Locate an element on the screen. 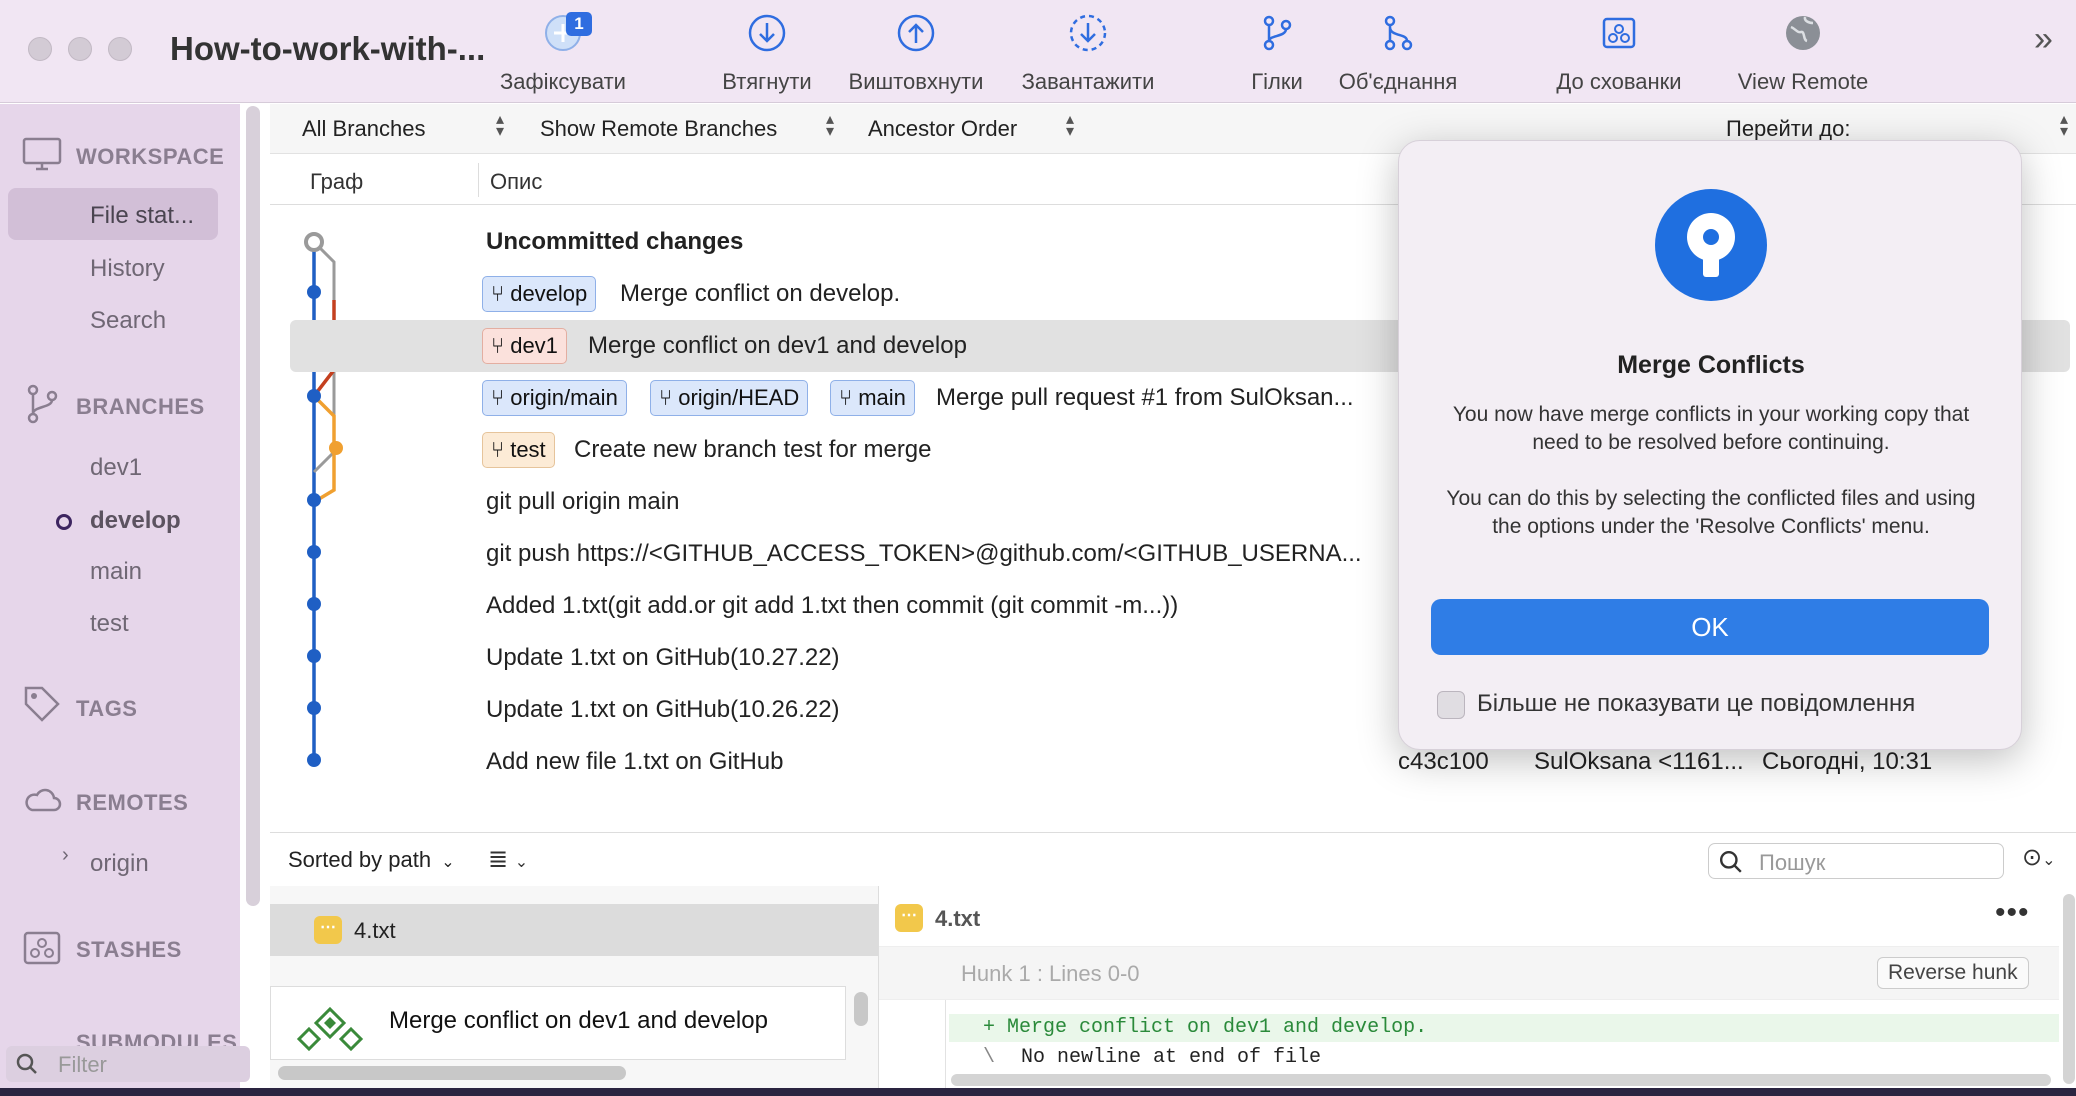  avatar is located at coordinates (330, 1029).